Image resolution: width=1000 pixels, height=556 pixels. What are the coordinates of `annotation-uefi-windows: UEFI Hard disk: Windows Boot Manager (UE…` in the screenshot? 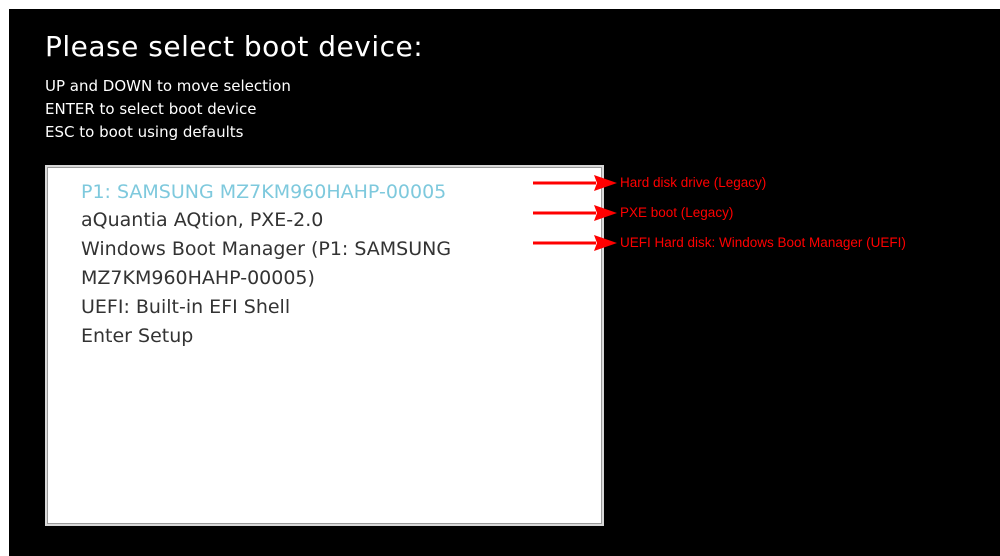 It's located at (763, 242).